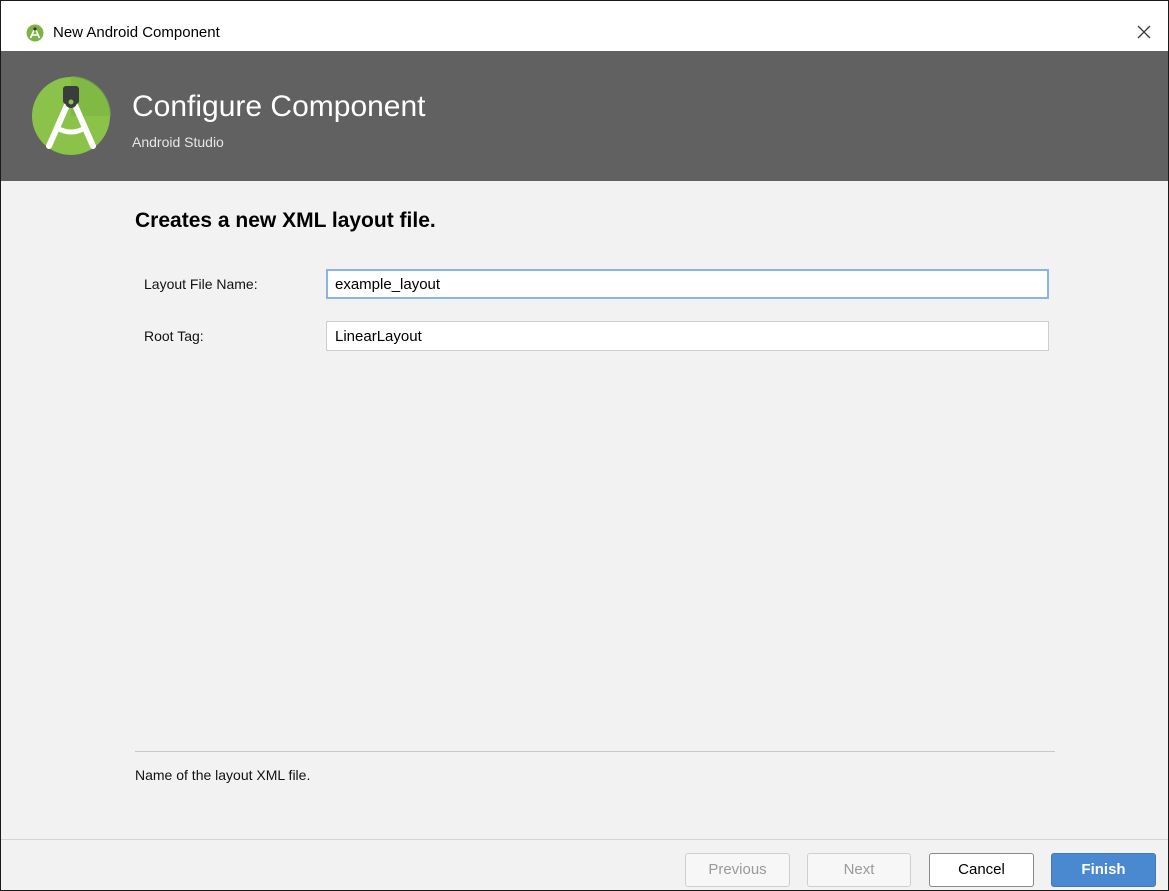 This screenshot has width=1169, height=891. Describe the element at coordinates (1144, 32) in the screenshot. I see `close-icon` at that location.